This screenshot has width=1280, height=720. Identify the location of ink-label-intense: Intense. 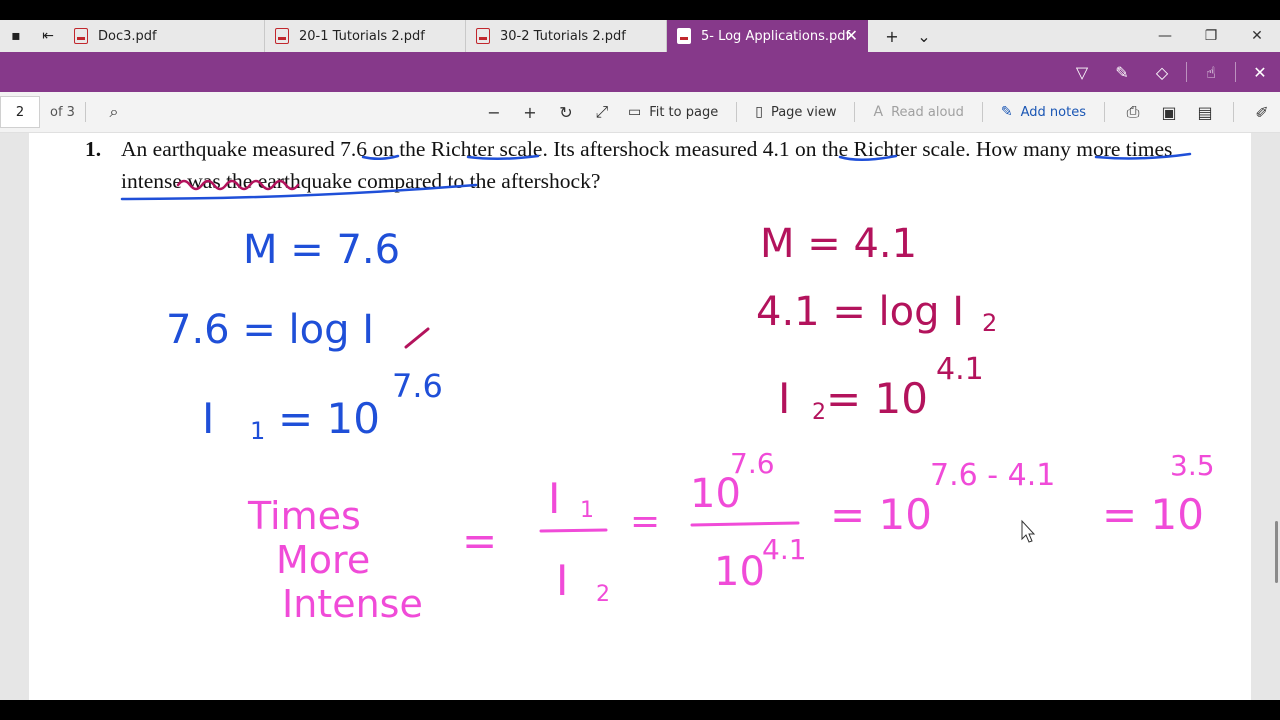
(352, 604).